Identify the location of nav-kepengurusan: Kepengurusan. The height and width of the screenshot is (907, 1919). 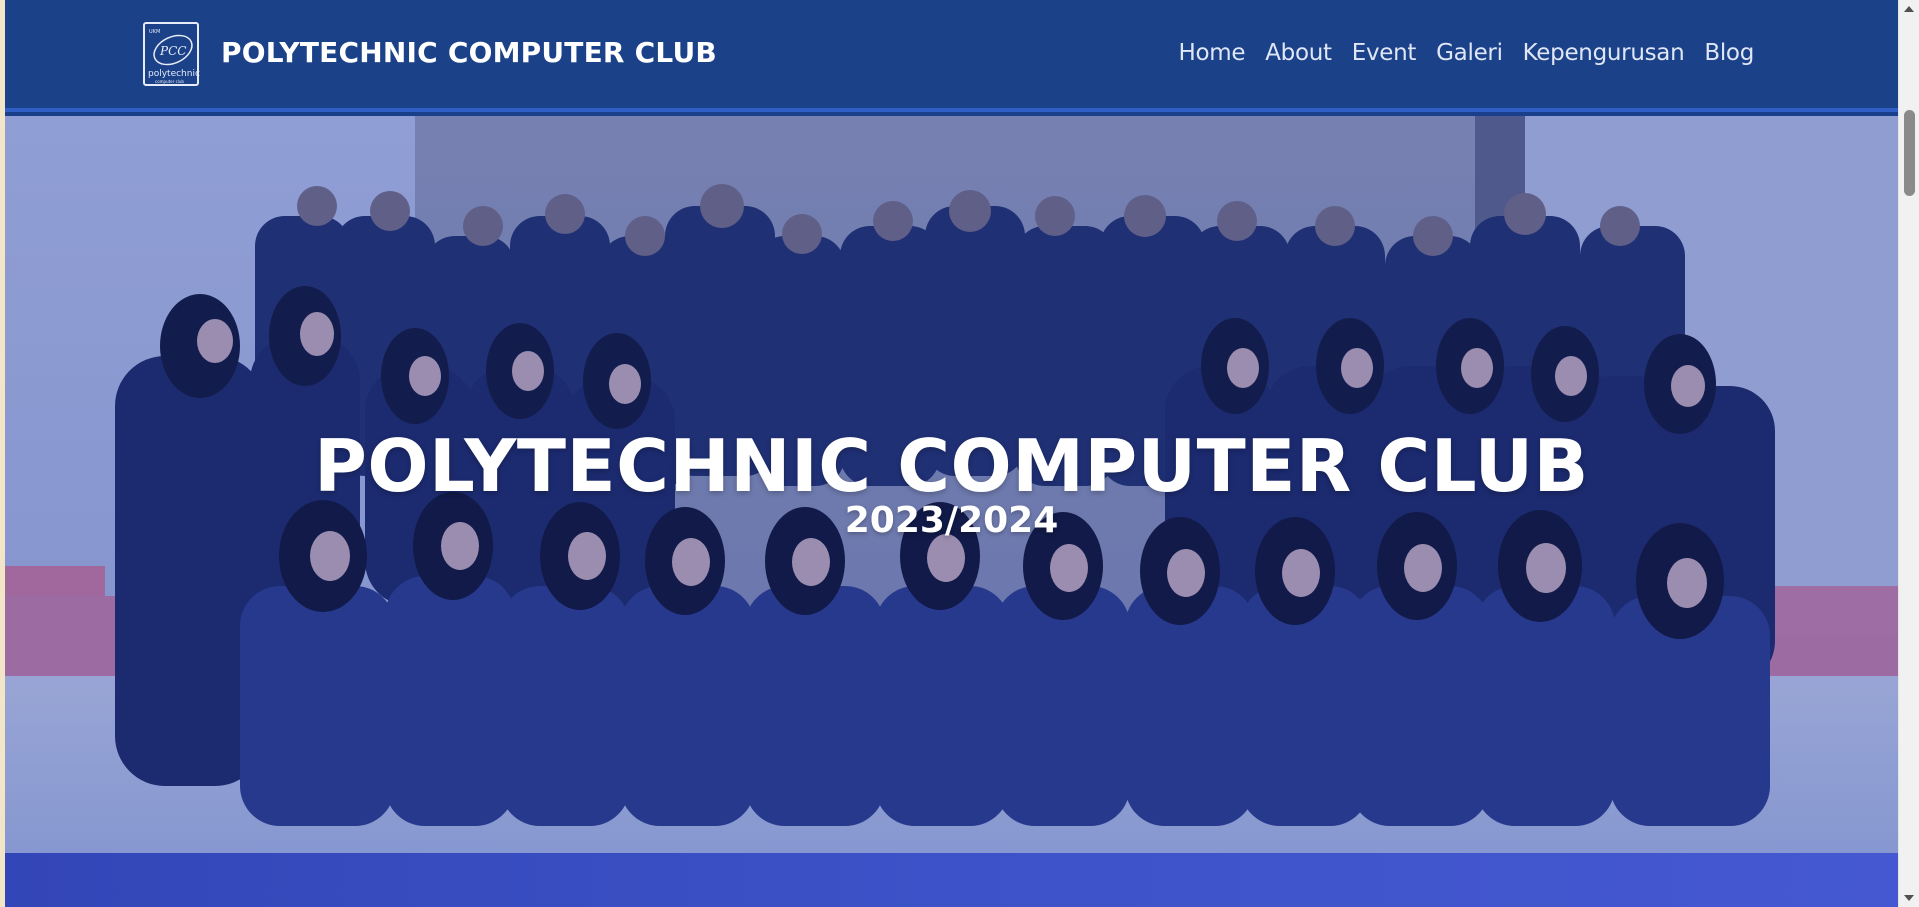
(1604, 53).